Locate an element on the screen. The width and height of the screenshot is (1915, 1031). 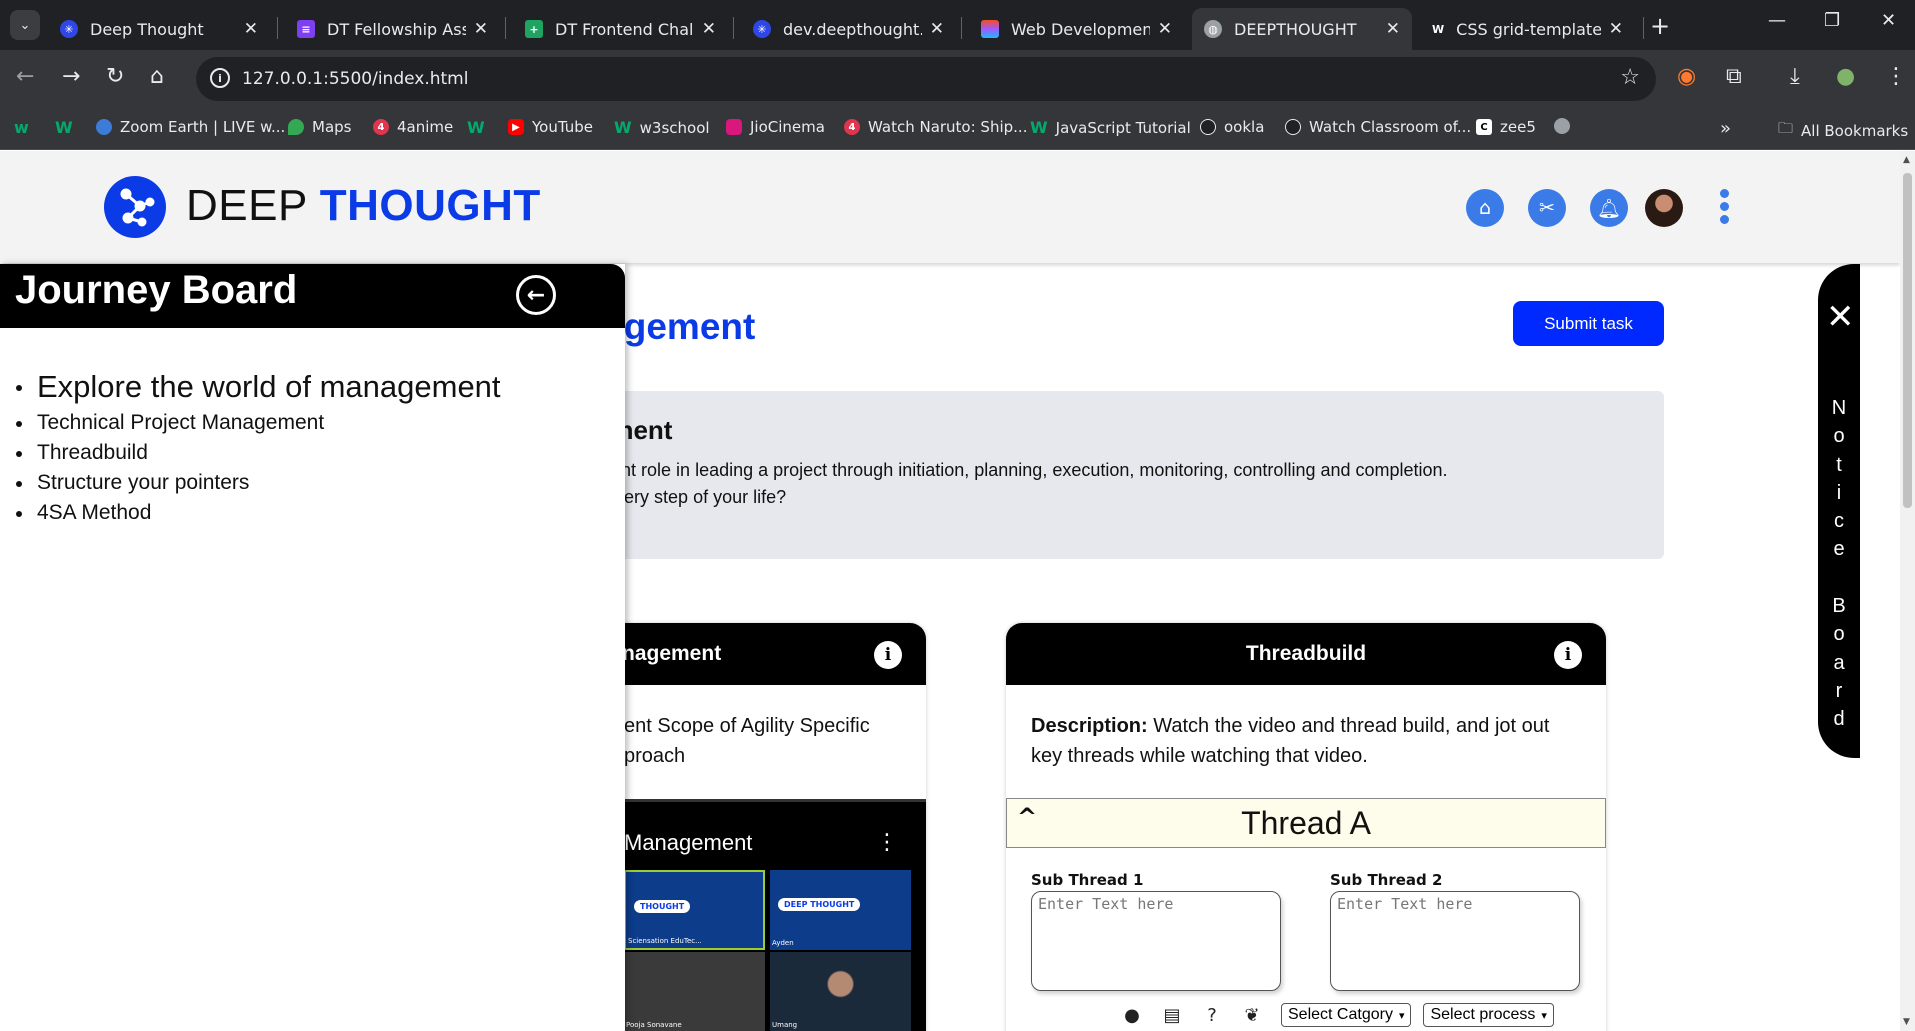
sheets-favicon-icon: + is located at coordinates (534, 29).